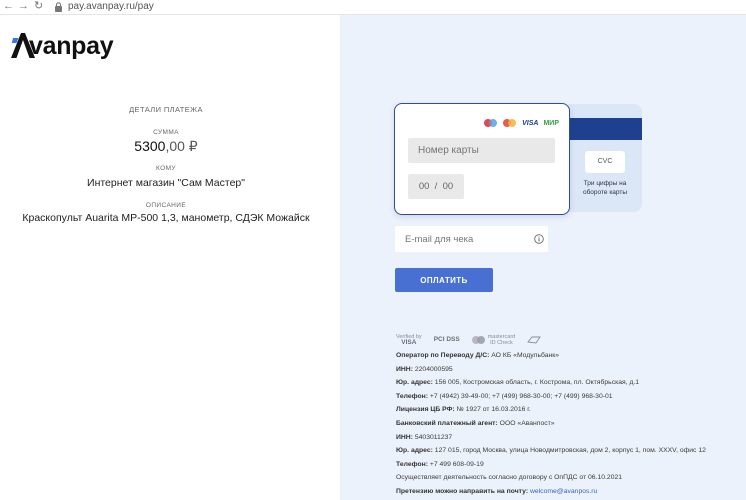 This screenshot has width=746, height=500. I want to click on arrow-right-icon: →, so click(23, 6).